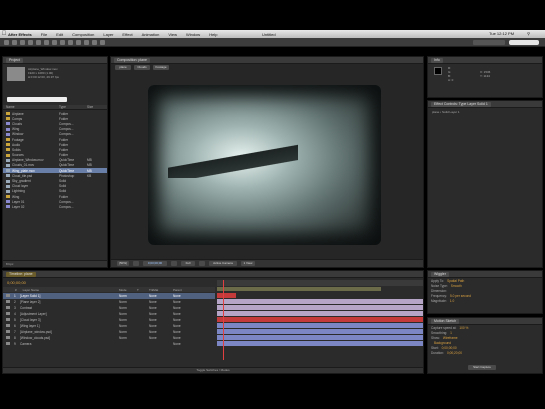 The image size is (545, 409). What do you see at coordinates (442, 343) in the screenshot?
I see `control-value: Background` at bounding box center [442, 343].